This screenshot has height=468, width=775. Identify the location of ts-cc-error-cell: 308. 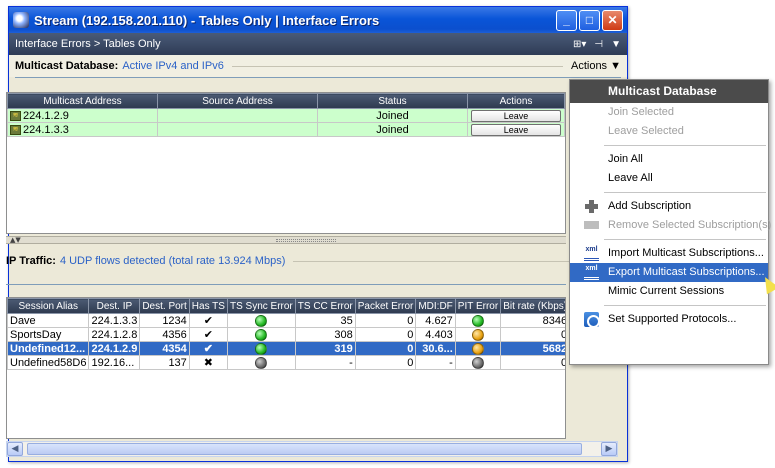
(325, 334).